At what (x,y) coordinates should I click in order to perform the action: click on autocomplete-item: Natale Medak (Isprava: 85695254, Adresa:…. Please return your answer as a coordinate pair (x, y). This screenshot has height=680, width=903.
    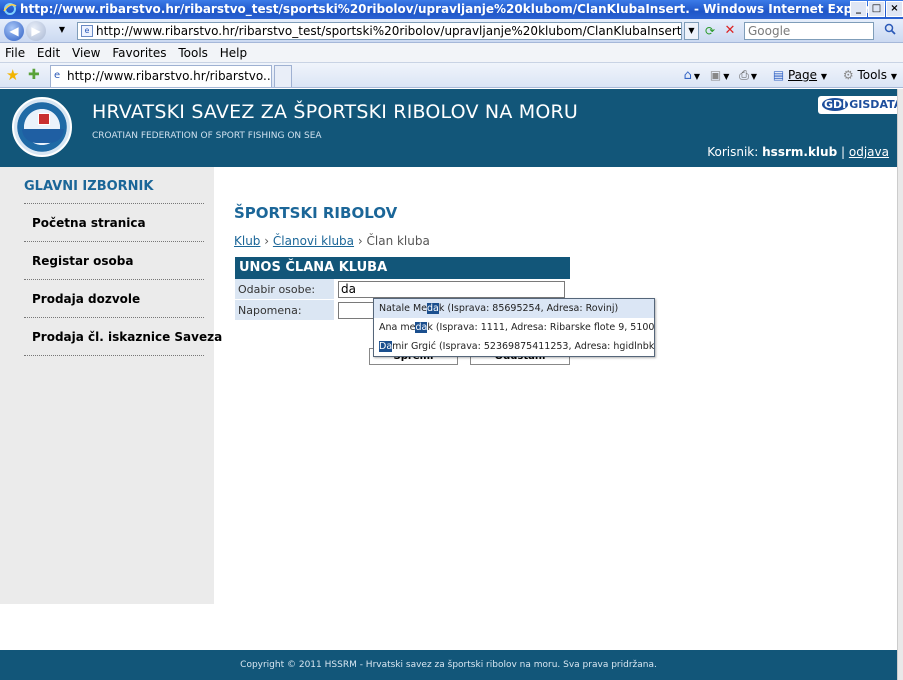
    Looking at the image, I should click on (514, 308).